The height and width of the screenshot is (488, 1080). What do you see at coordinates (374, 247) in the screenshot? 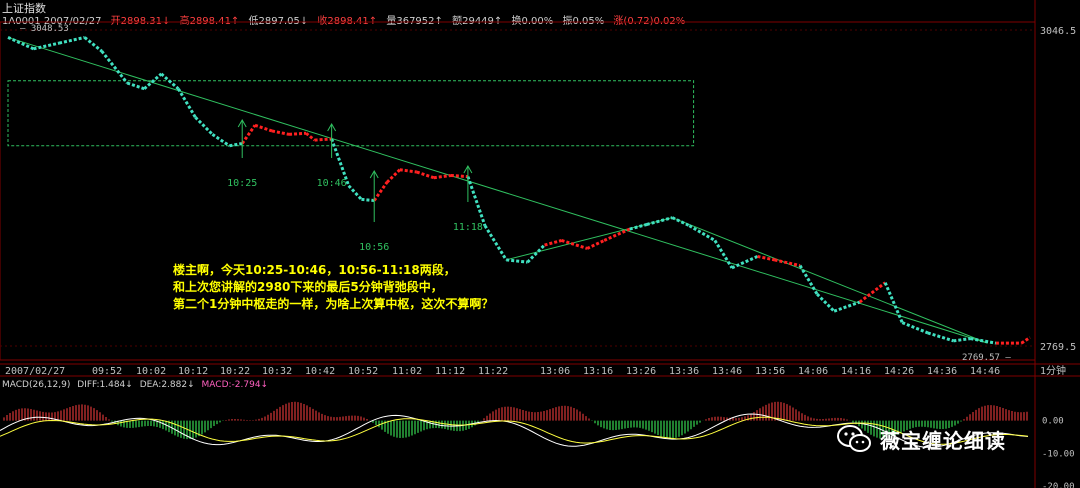
I see `annotation-label: 10:56` at bounding box center [374, 247].